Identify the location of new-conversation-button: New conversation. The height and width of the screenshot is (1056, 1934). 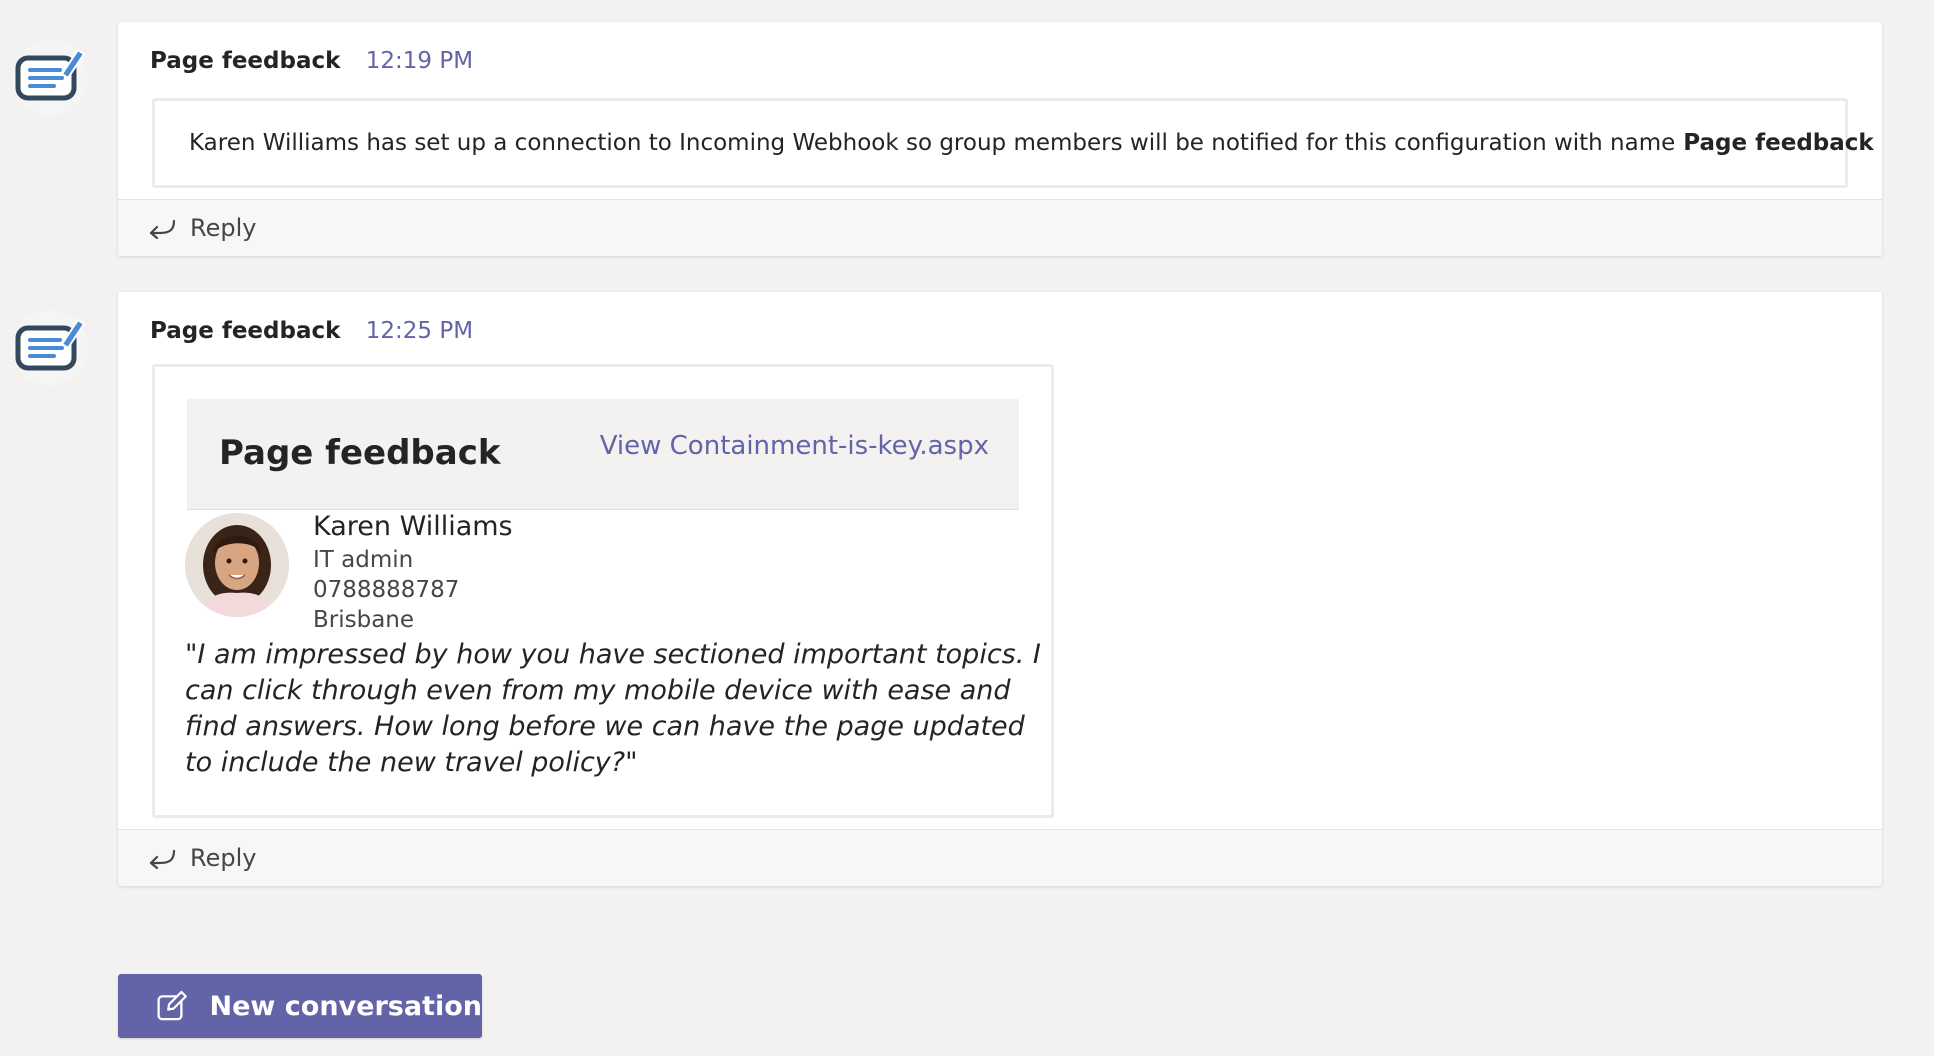
(300, 1006).